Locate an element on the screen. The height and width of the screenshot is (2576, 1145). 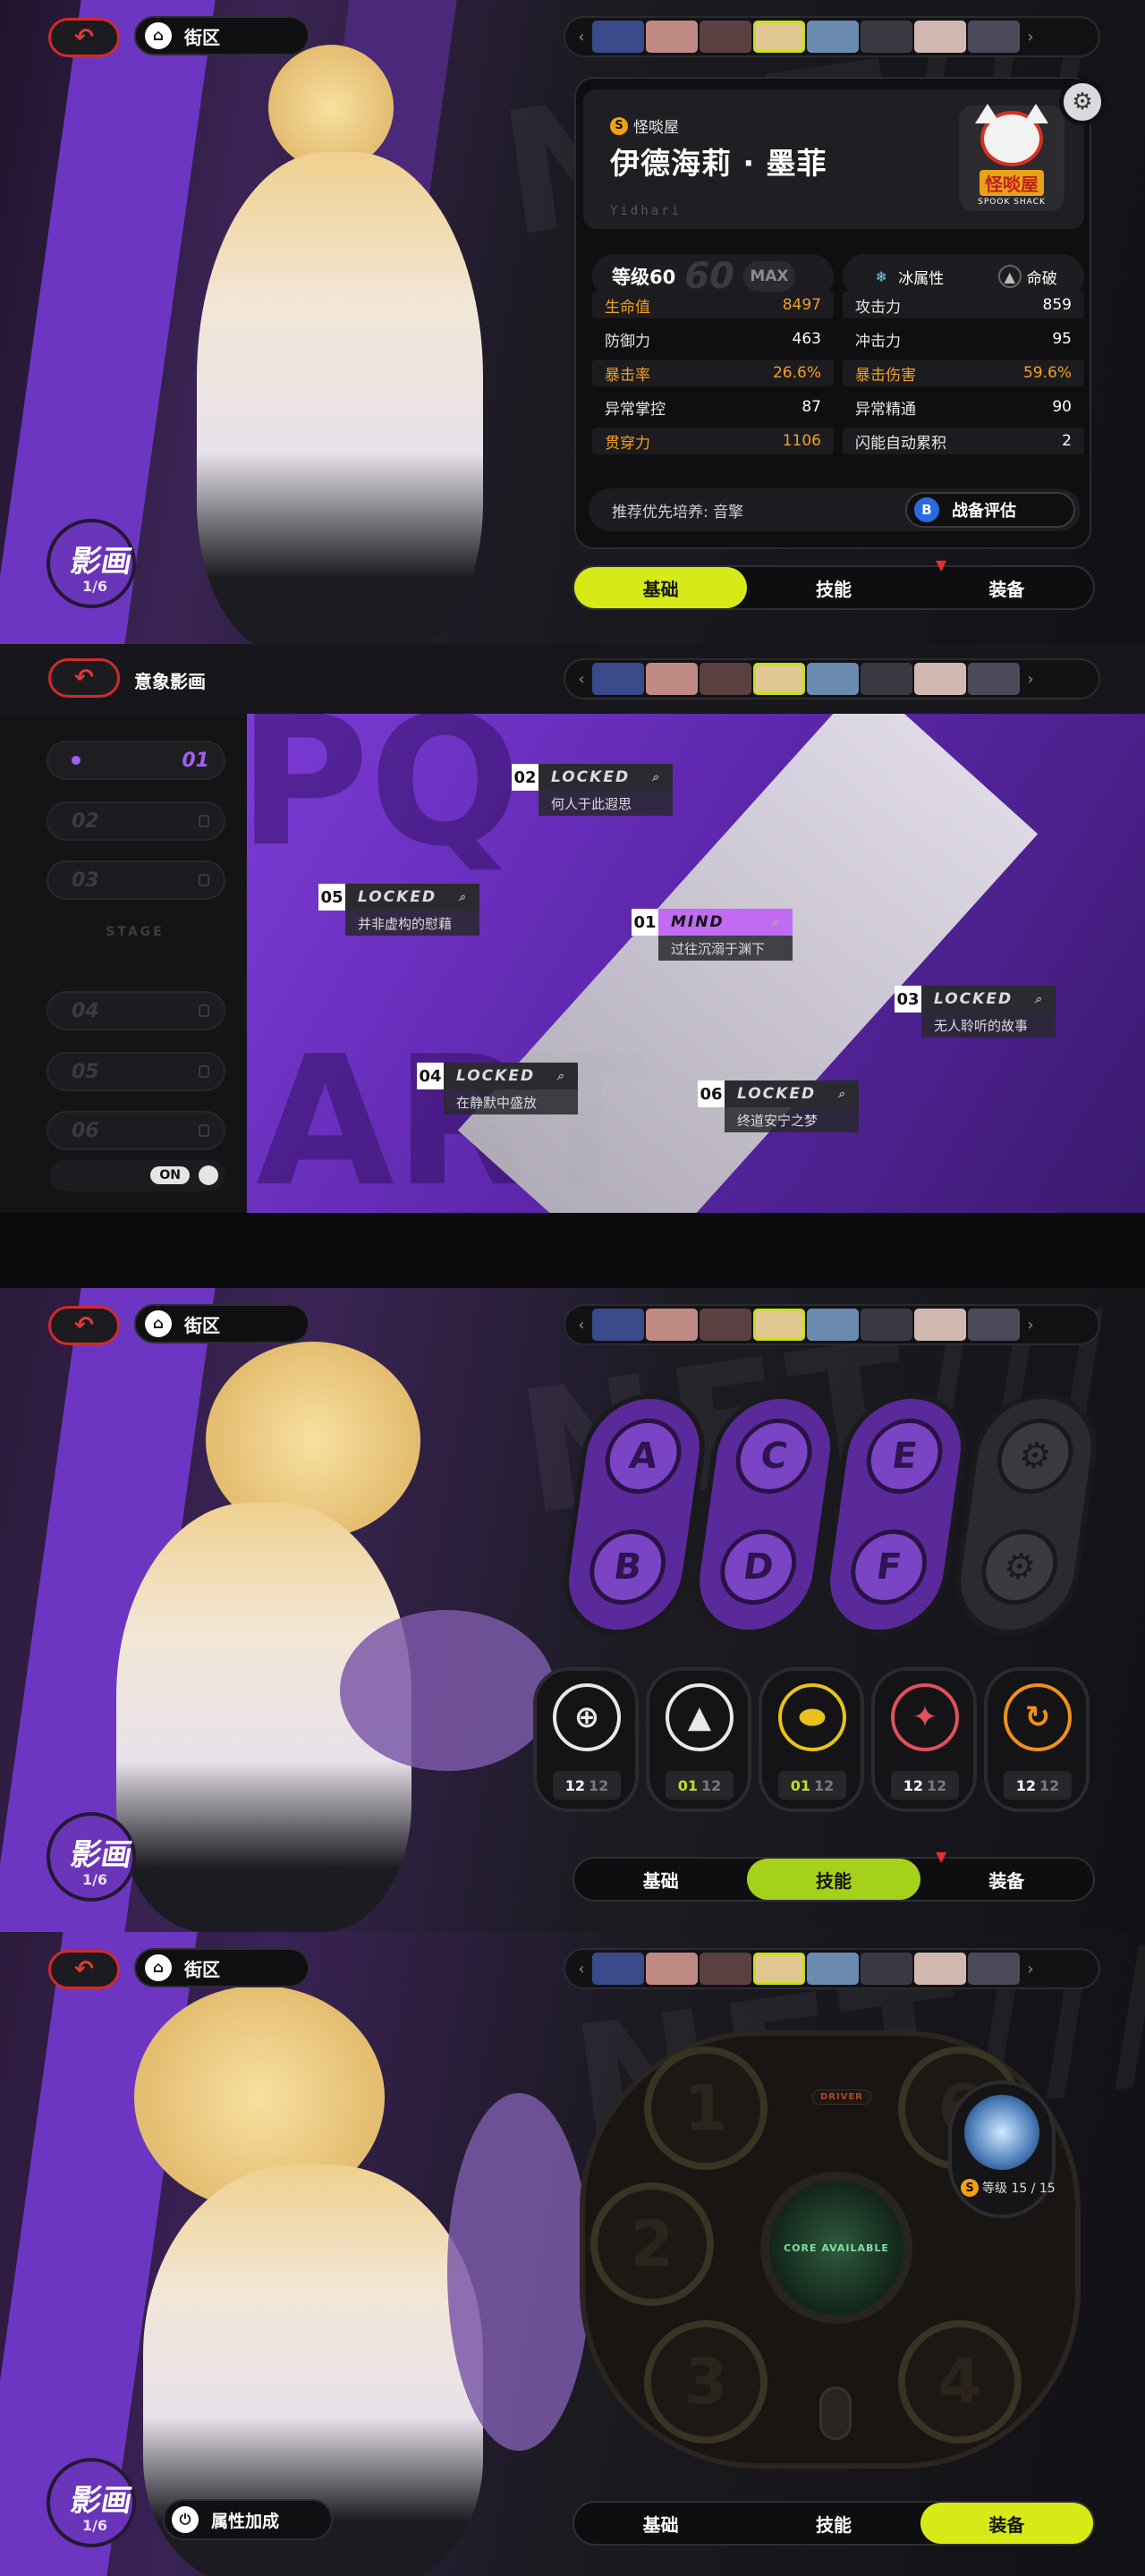
skill-button-a: A is located at coordinates (643, 1456).